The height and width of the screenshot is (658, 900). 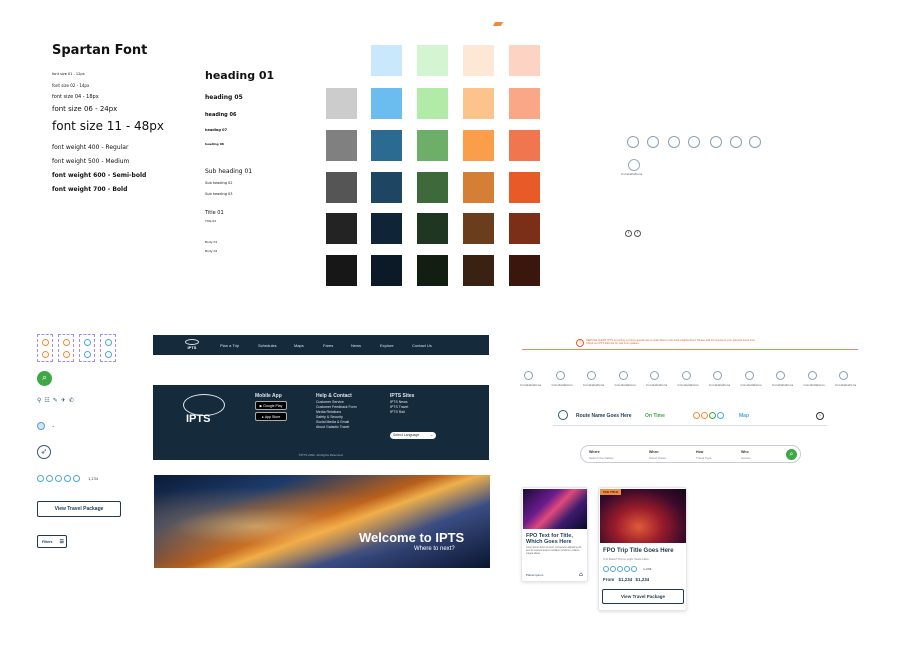 What do you see at coordinates (57, 400) in the screenshot?
I see `utility-icon-row: ⚲☷✎✈✆` at bounding box center [57, 400].